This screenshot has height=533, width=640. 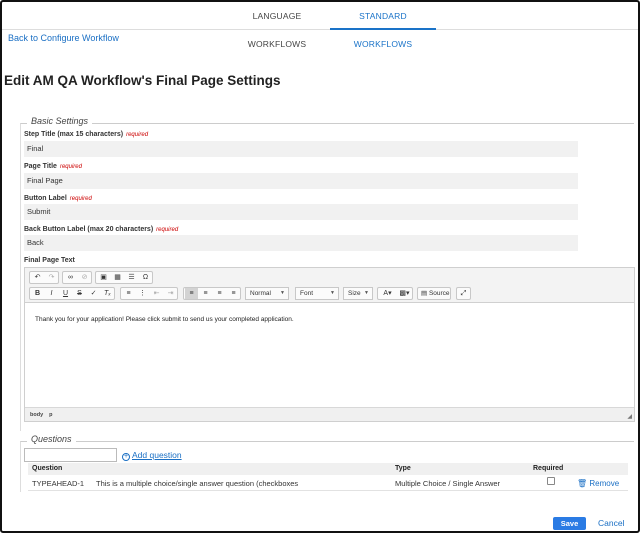 What do you see at coordinates (598, 484) in the screenshot?
I see `remove-question-button: 🗑 Remove` at bounding box center [598, 484].